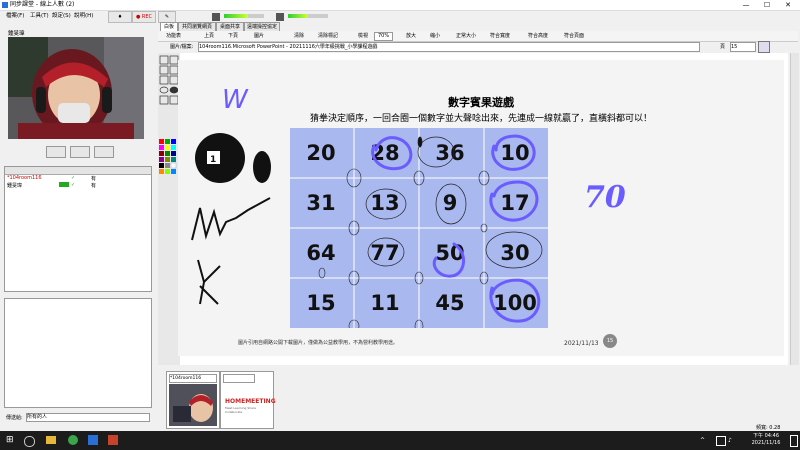  What do you see at coordinates (610, 341) in the screenshot?
I see `slide-page-number: 15` at bounding box center [610, 341].